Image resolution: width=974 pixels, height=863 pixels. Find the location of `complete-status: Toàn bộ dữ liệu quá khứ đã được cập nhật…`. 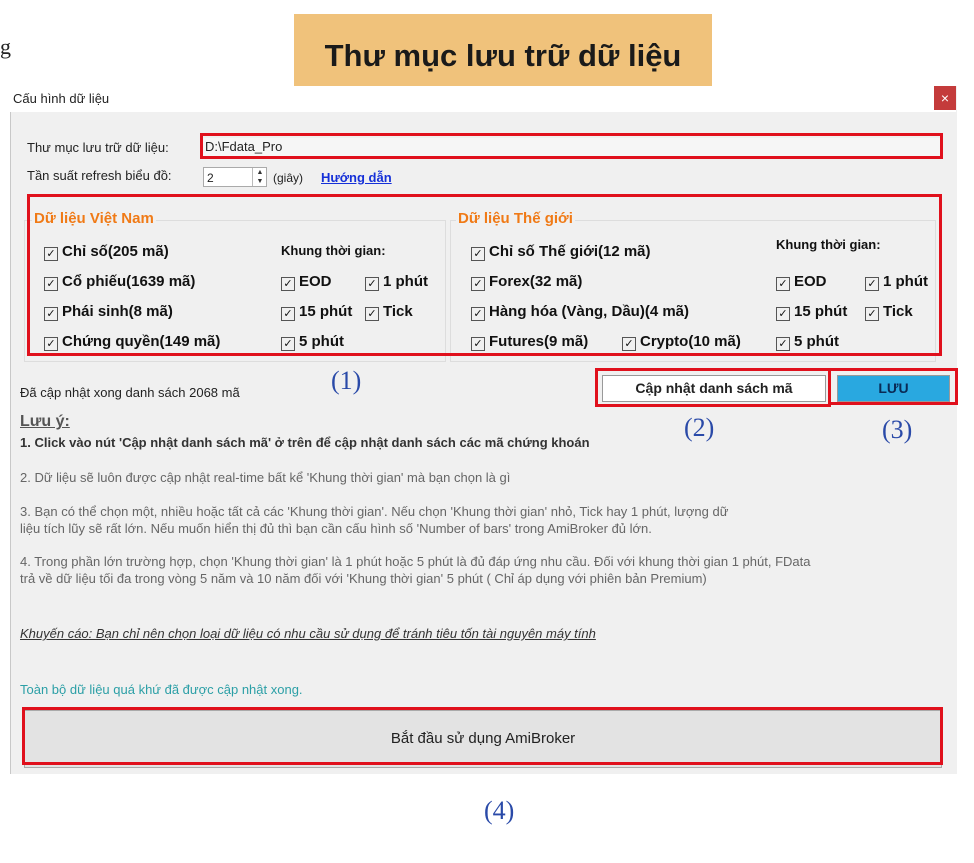

complete-status: Toàn bộ dữ liệu quá khứ đã được cập nhật… is located at coordinates (161, 689).